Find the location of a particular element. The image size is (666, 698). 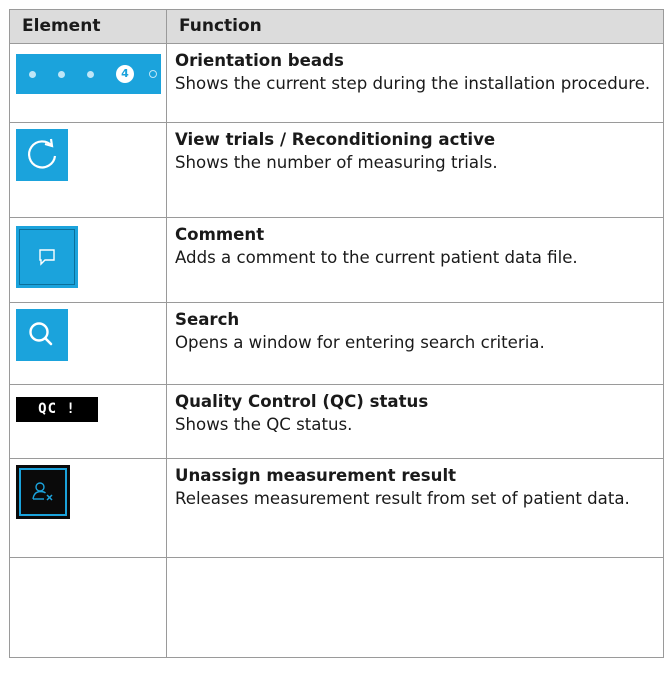

header-row: Element Function is located at coordinates (336, 26).